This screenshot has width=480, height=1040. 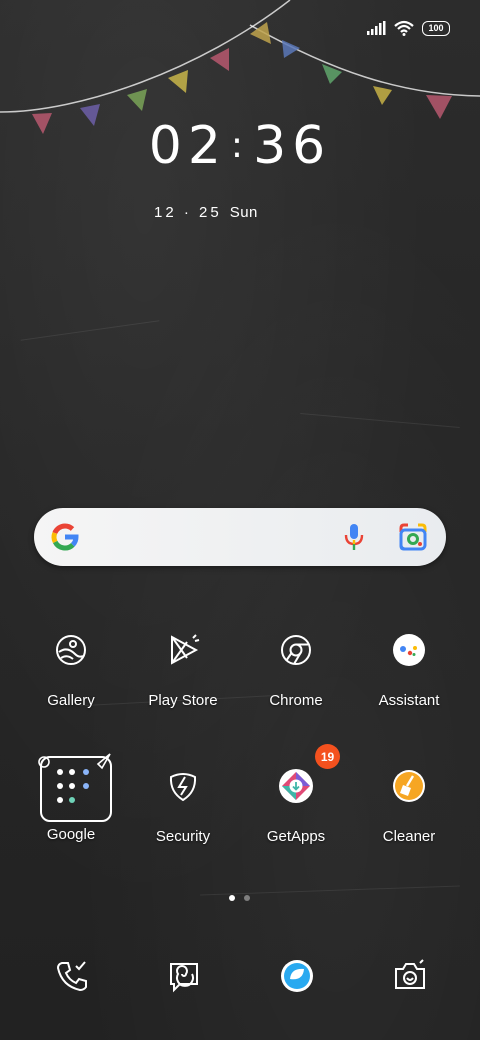 I want to click on battery-level: 100, so click(x=436, y=27).